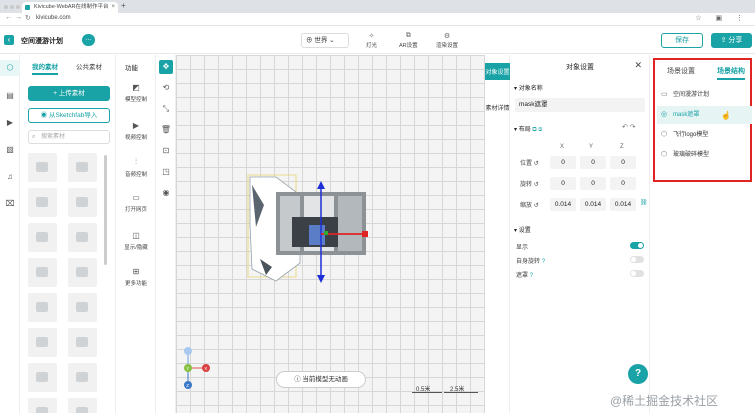  What do you see at coordinates (136, 277) in the screenshot?
I see `more-functions-item: ⊞ 更多功能` at bounding box center [136, 277].